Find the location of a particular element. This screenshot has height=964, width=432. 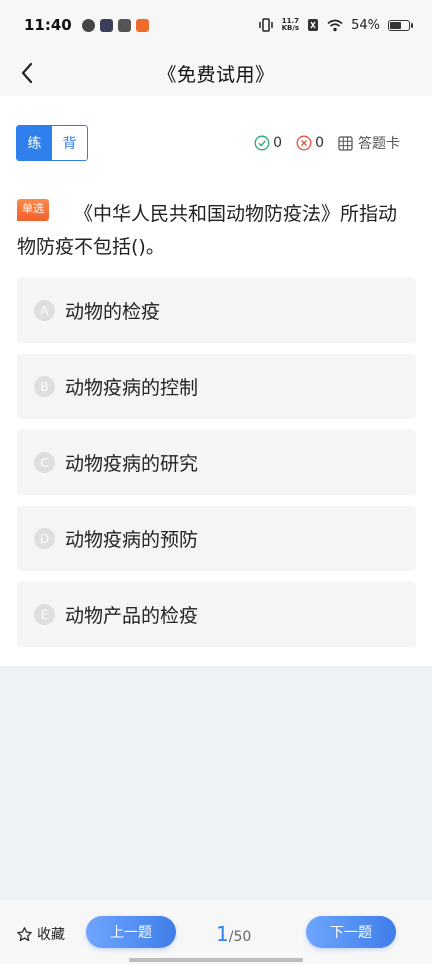

mail-icon is located at coordinates (124, 25).